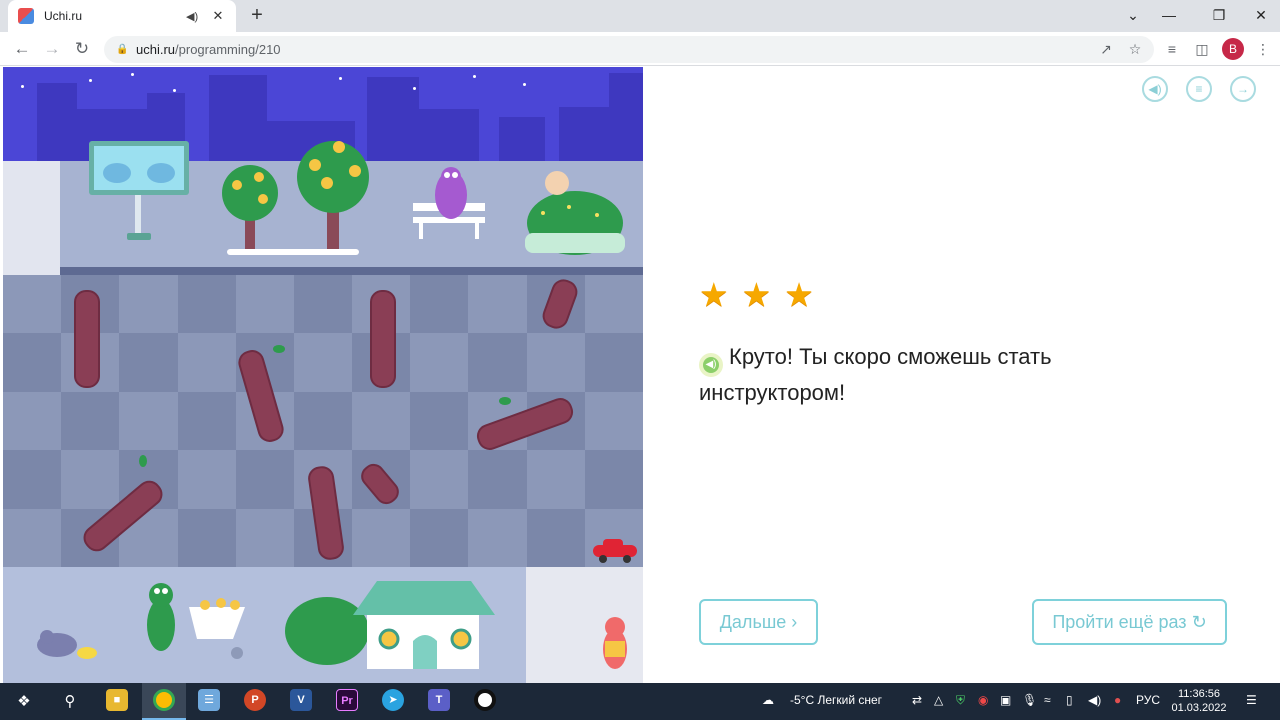 The width and height of the screenshot is (1280, 720). I want to click on profile-avatar: B, so click(1233, 49).